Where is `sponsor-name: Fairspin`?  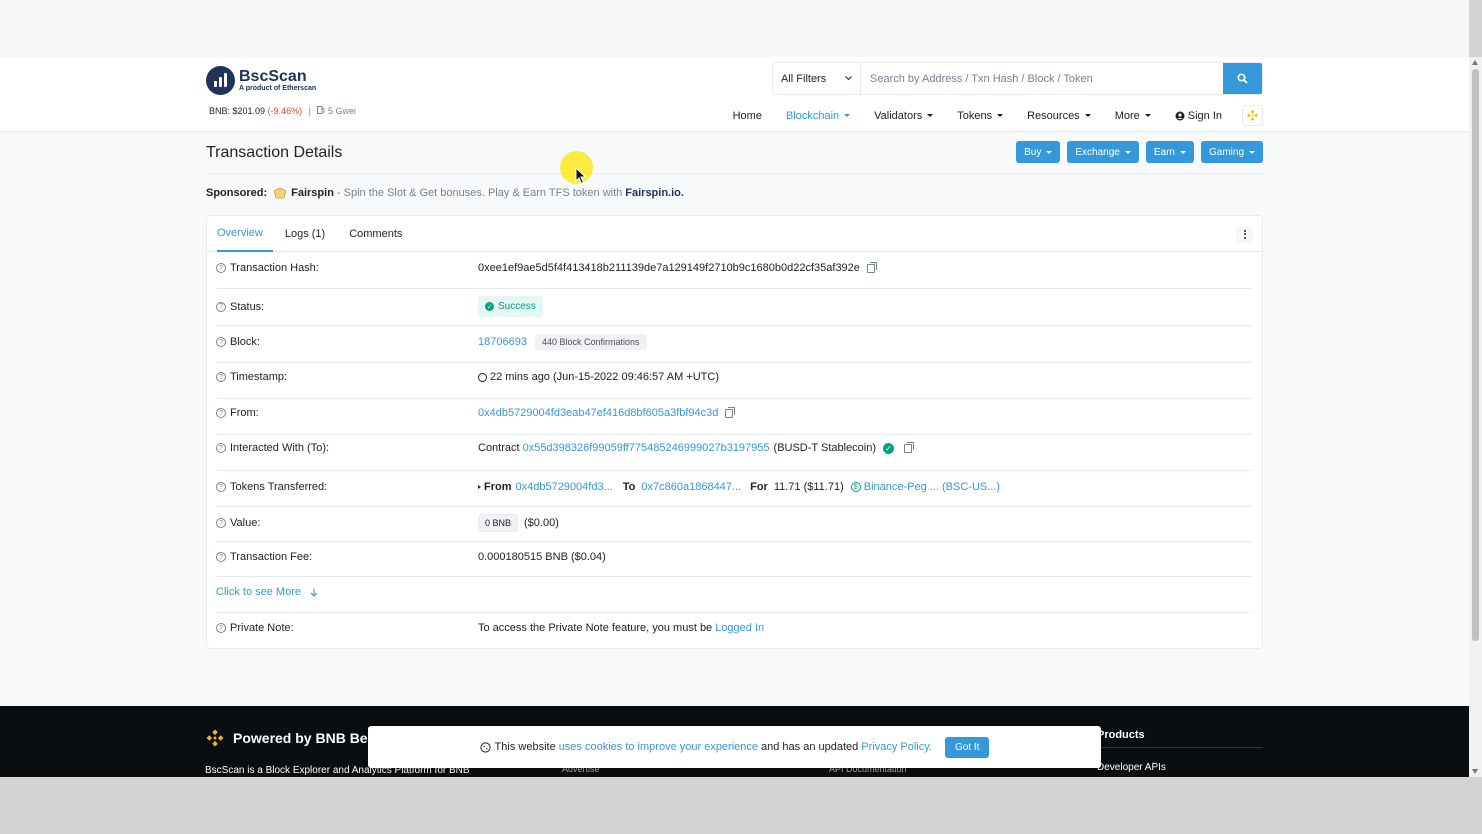
sponsor-name: Fairspin is located at coordinates (312, 193).